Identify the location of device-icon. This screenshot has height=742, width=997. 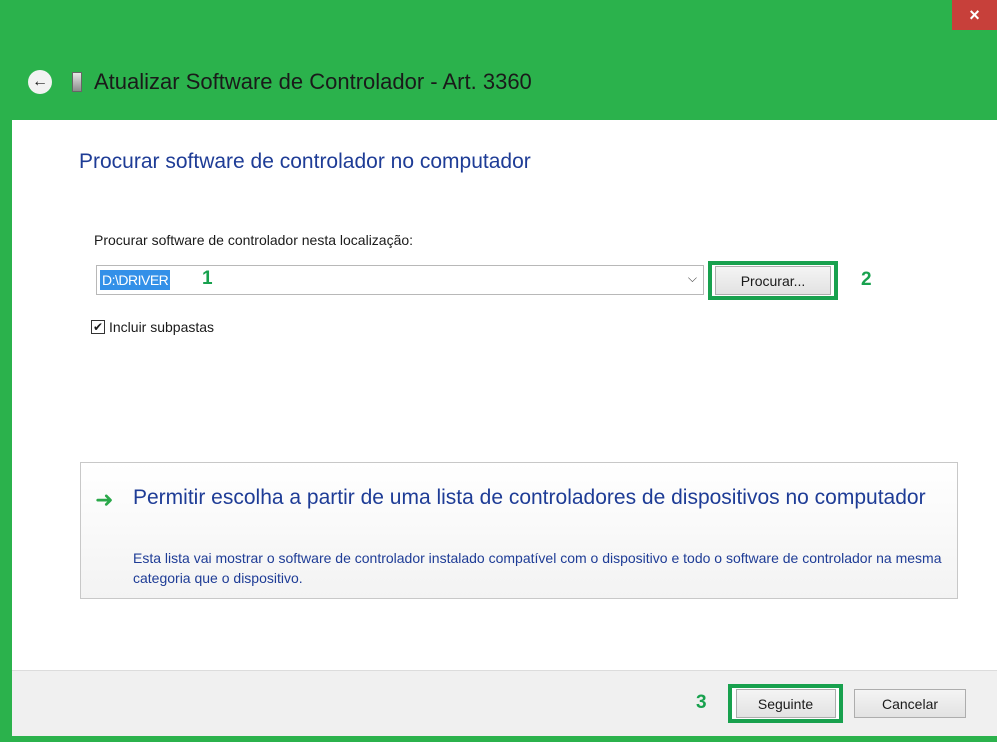
(77, 82).